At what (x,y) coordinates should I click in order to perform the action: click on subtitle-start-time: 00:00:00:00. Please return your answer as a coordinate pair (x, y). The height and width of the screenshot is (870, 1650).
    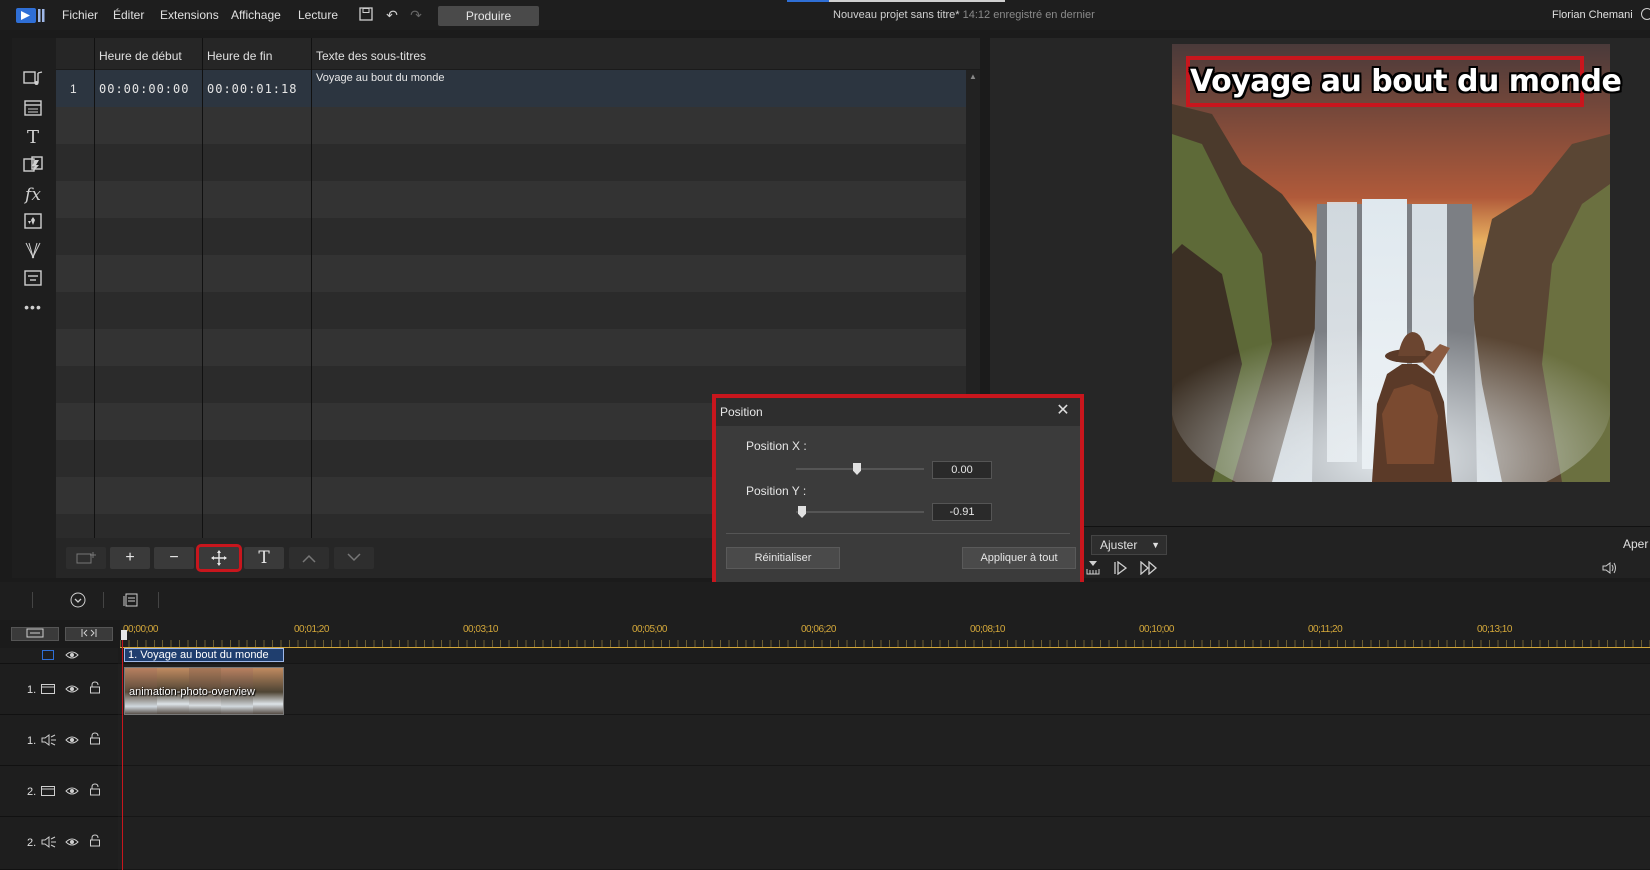
    Looking at the image, I should click on (144, 89).